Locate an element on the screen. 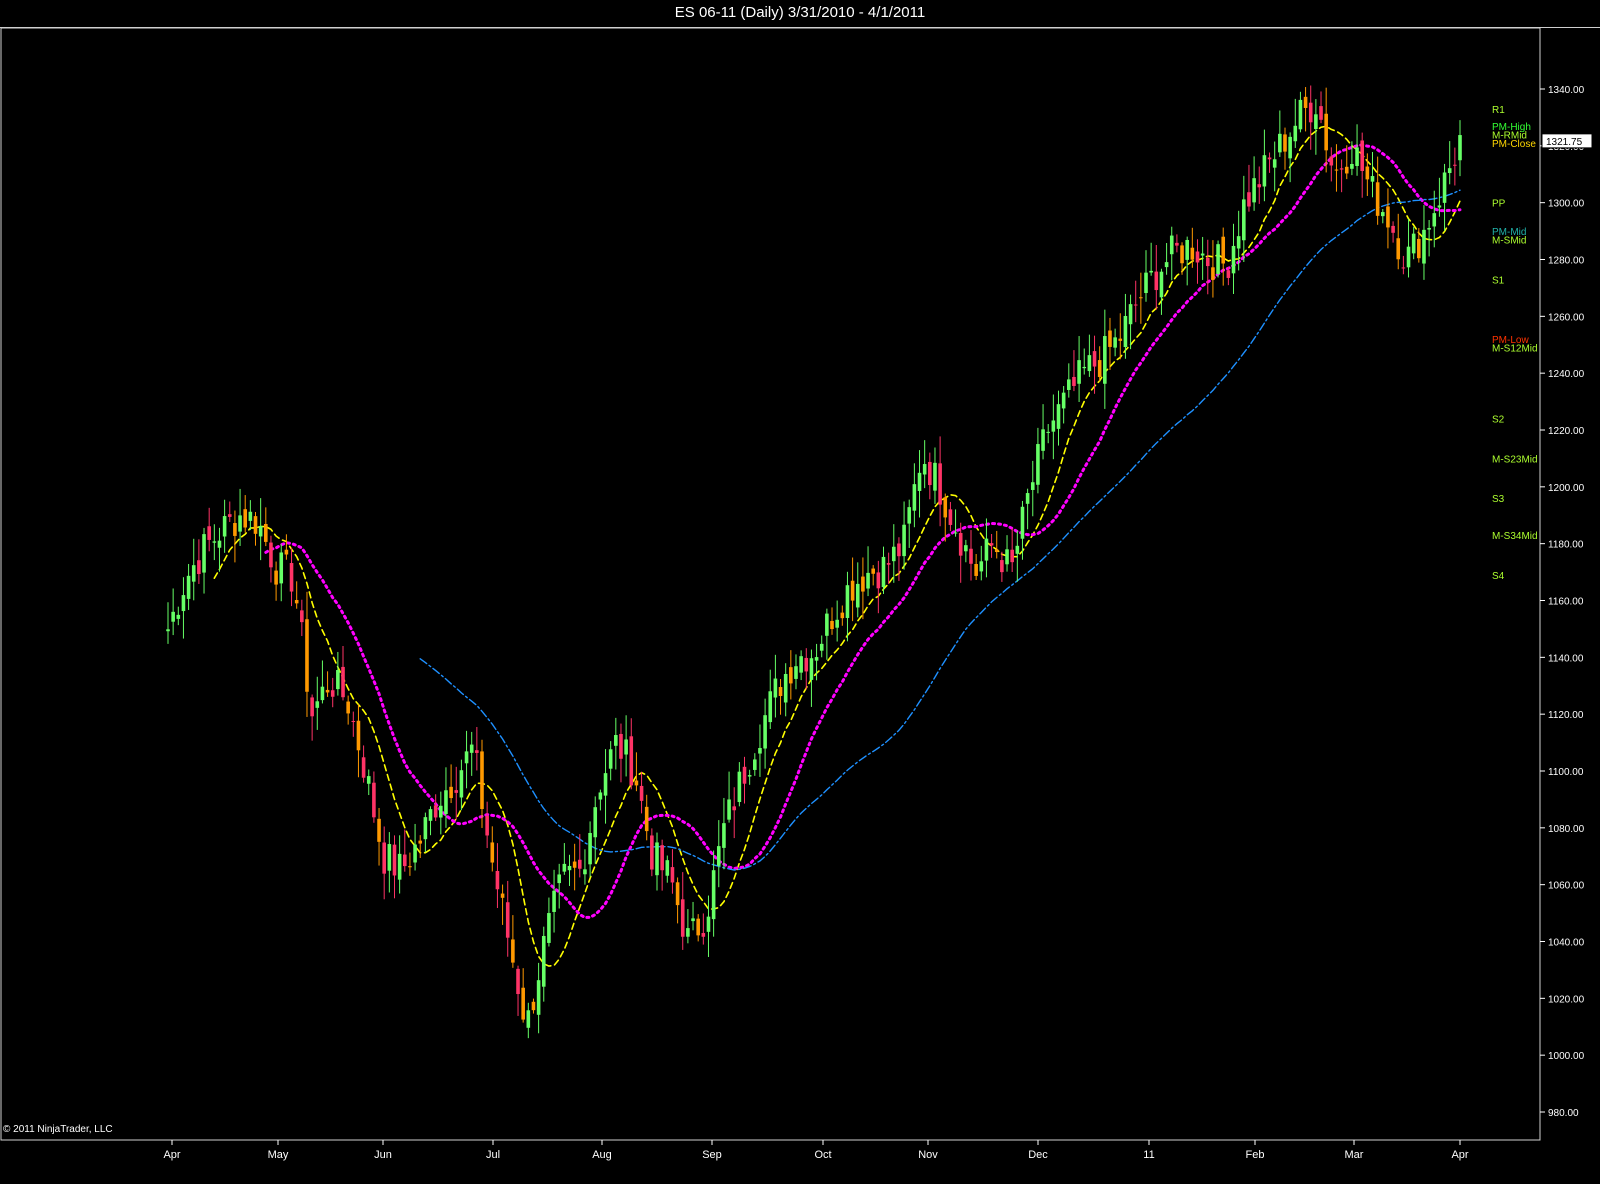  y-tick-label: 980.00 is located at coordinates (1563, 1113).